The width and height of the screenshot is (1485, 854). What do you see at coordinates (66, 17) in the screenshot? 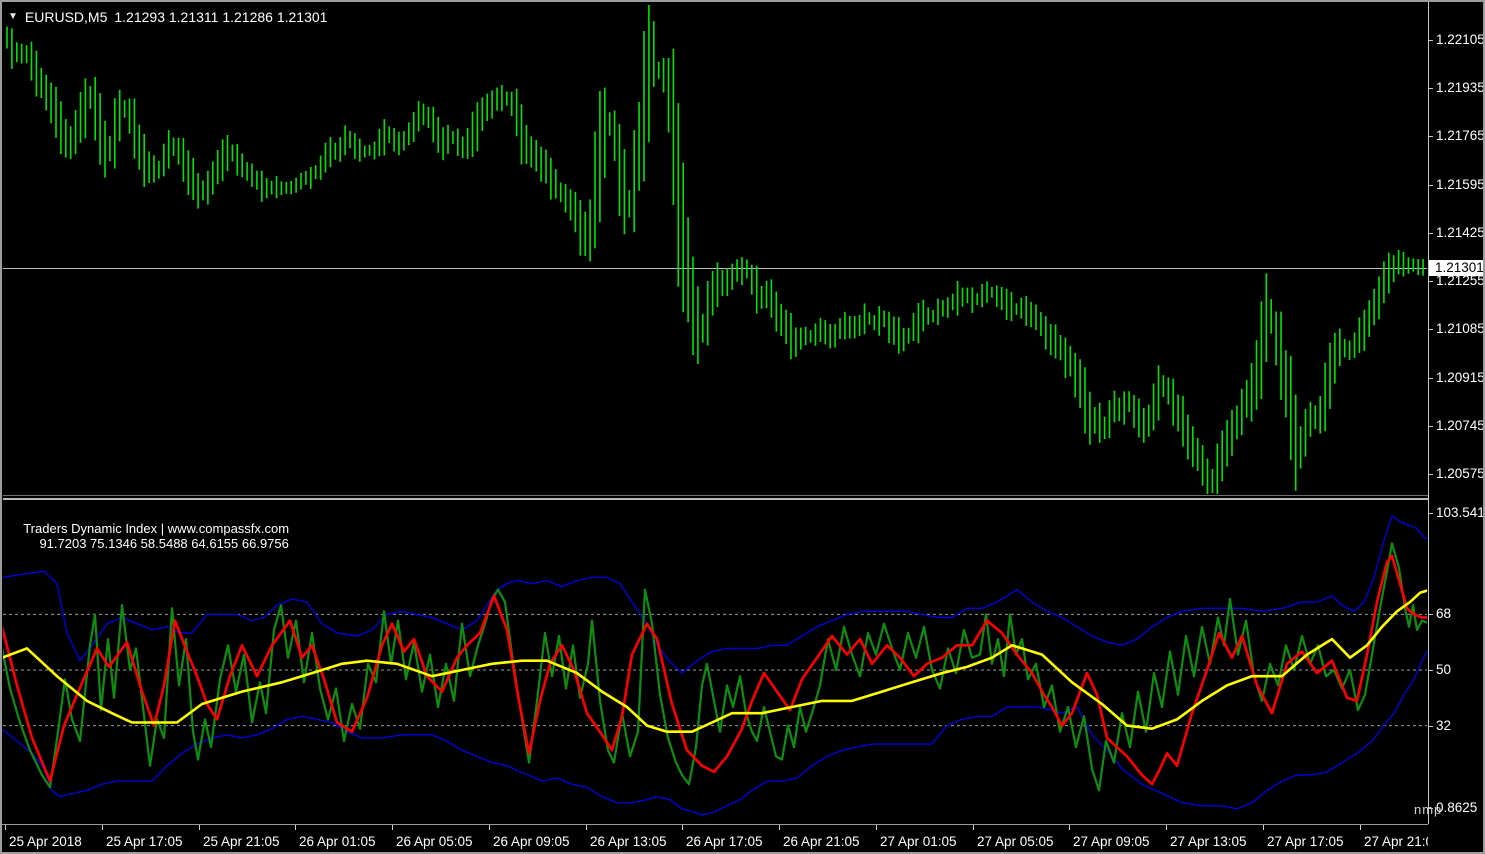
I see `symbol-period-label: EURUSD,M5` at bounding box center [66, 17].